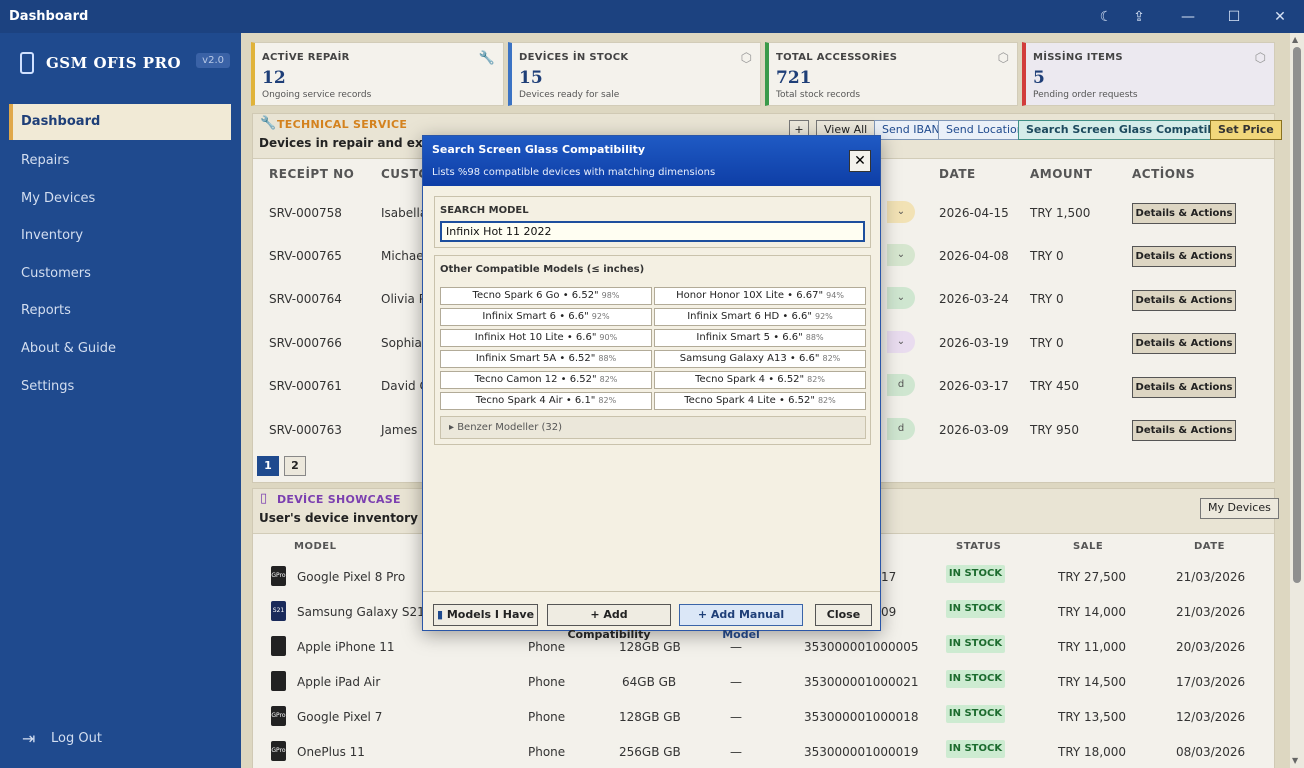  Describe the element at coordinates (539, 149) in the screenshot. I see `dialog-title: Search Screen Glass Compatibility` at that location.